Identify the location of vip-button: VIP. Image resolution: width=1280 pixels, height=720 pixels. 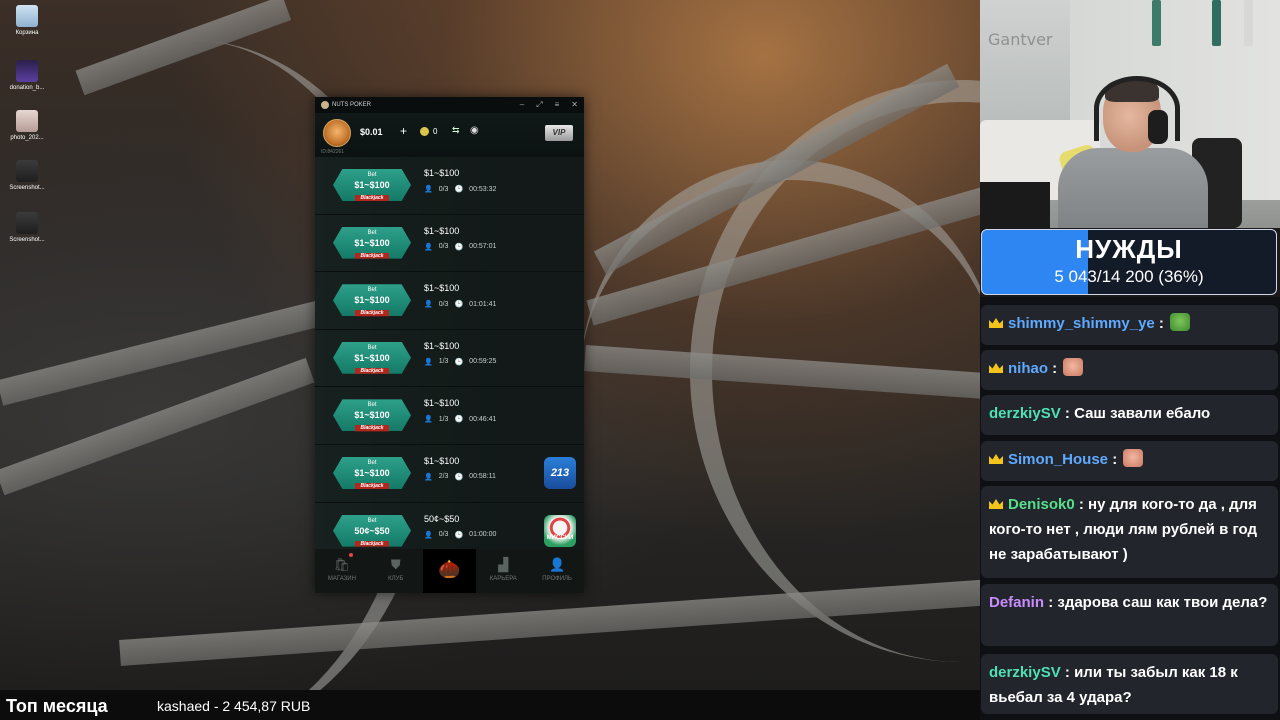
(559, 133).